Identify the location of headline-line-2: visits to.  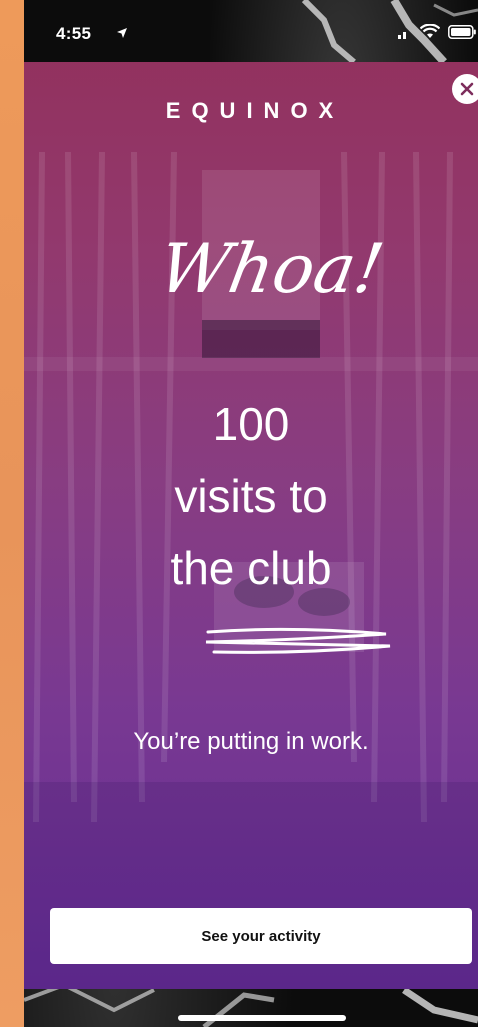
(251, 496).